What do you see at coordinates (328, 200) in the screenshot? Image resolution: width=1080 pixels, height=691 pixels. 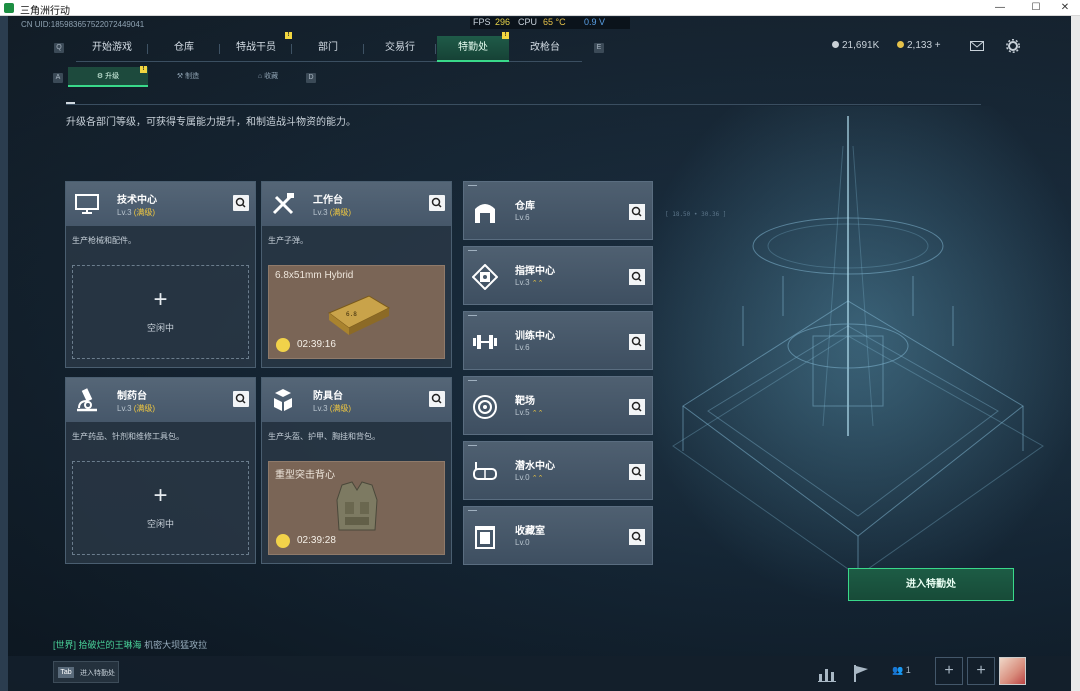 I see `facility-name: 工作台` at bounding box center [328, 200].